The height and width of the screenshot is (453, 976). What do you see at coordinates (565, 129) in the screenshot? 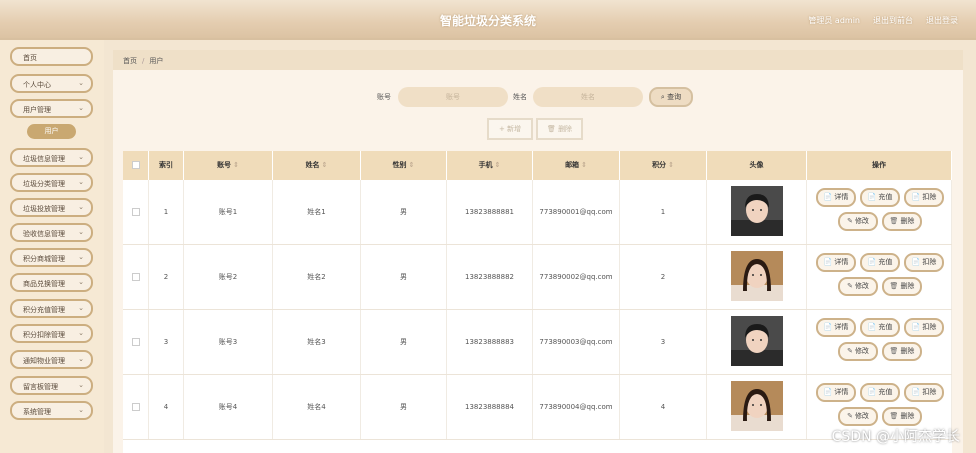
I see `batch-delete-label: 删除` at bounding box center [565, 129].